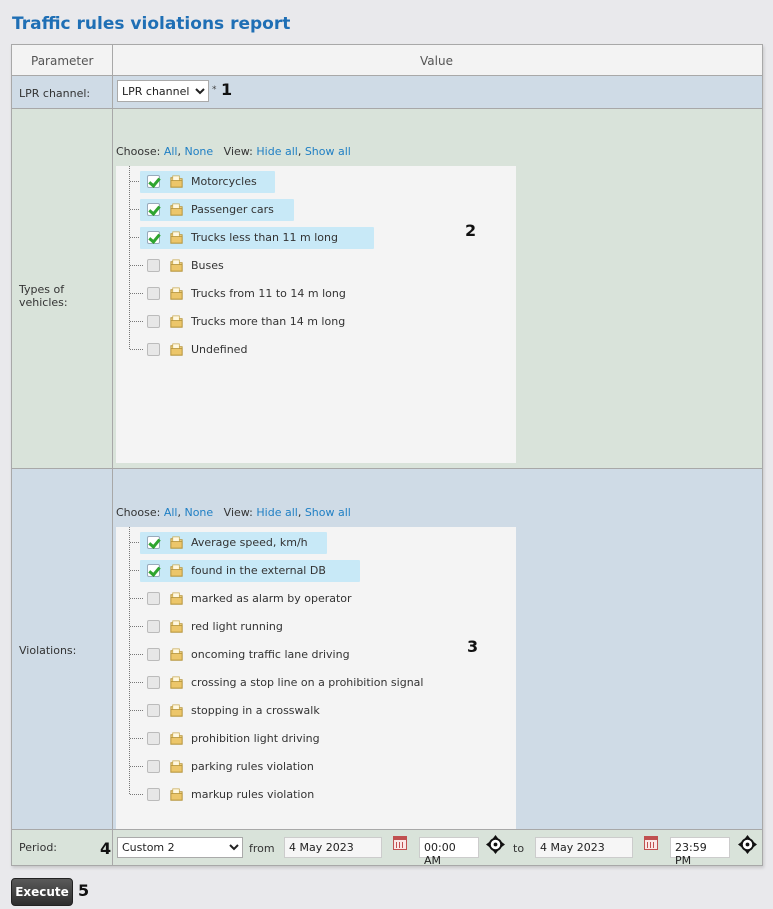 This screenshot has height=909, width=773. What do you see at coordinates (316, 766) in the screenshot?
I see `tree-item: parking rules violation` at bounding box center [316, 766].